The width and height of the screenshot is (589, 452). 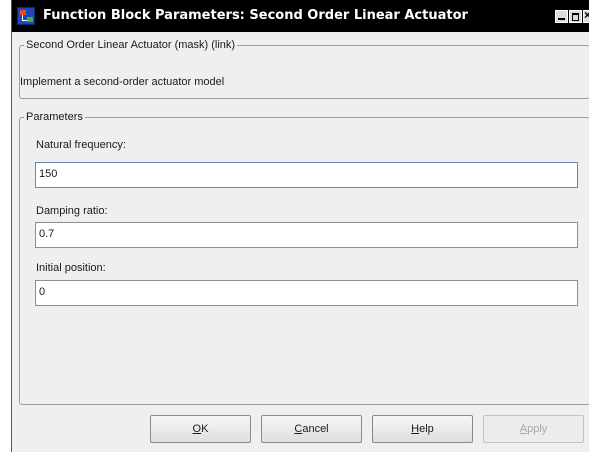 I want to click on maximize-button, so click(x=575, y=16).